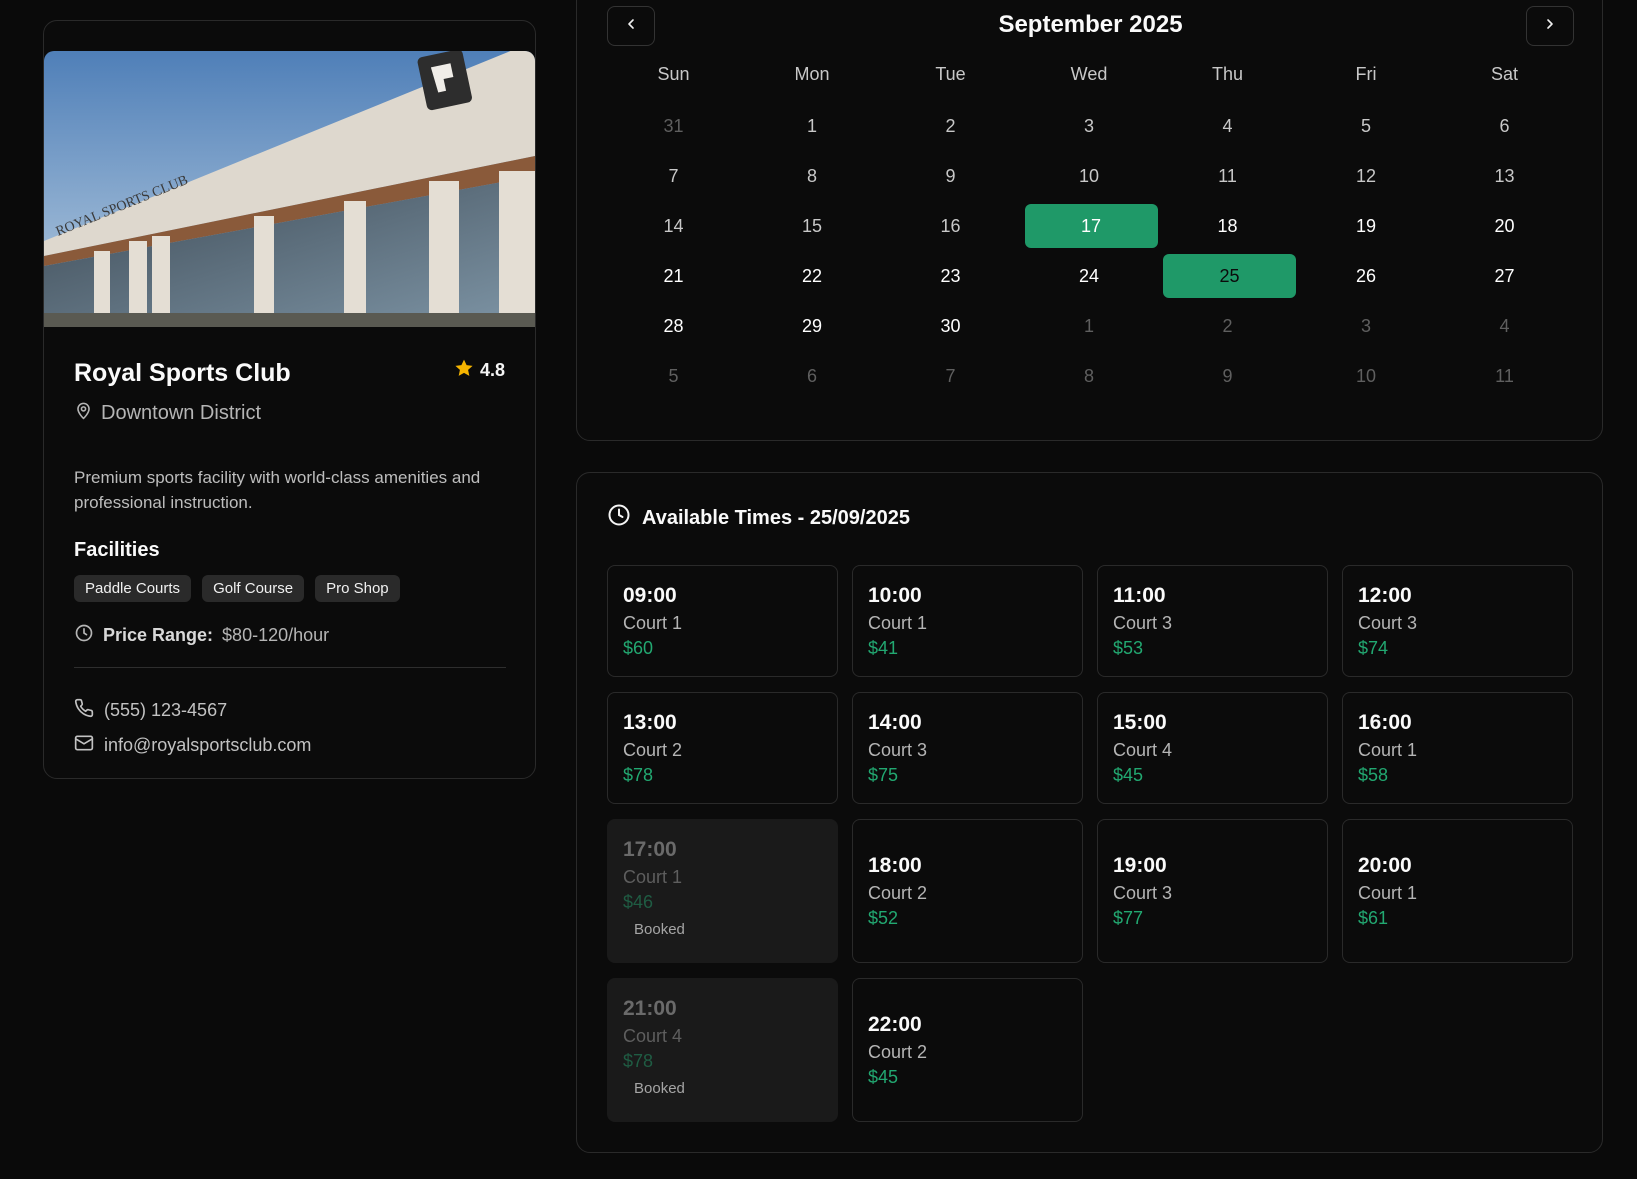 This screenshot has height=1179, width=1637. What do you see at coordinates (812, 226) in the screenshot?
I see `calendar-day: 15` at bounding box center [812, 226].